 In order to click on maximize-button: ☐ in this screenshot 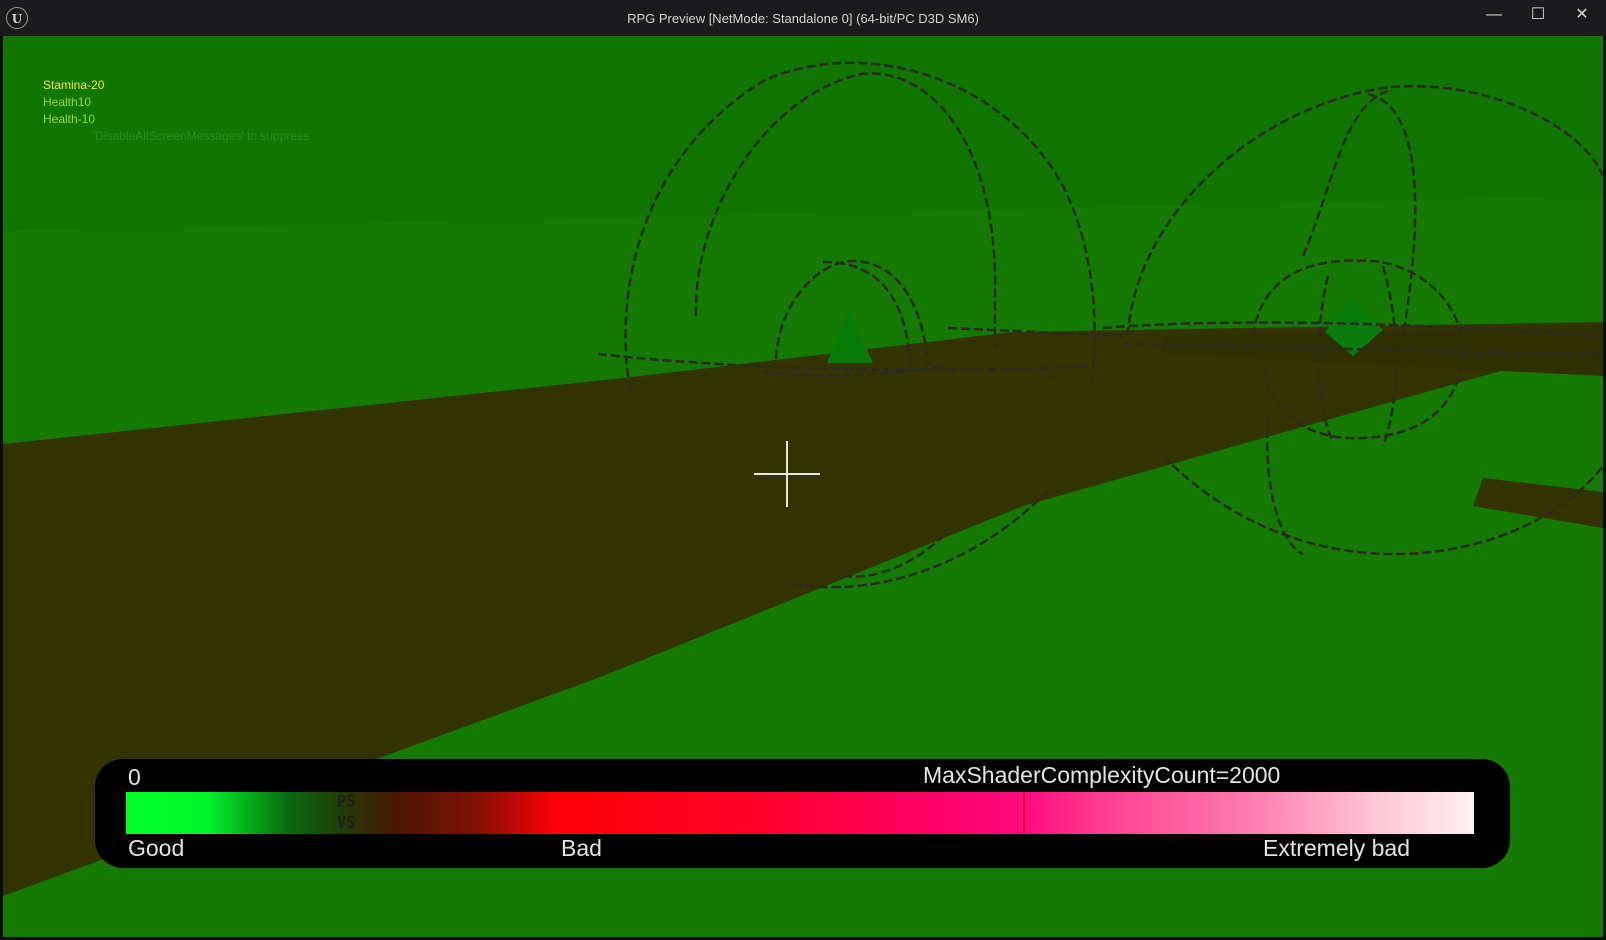, I will do `click(1538, 16)`.